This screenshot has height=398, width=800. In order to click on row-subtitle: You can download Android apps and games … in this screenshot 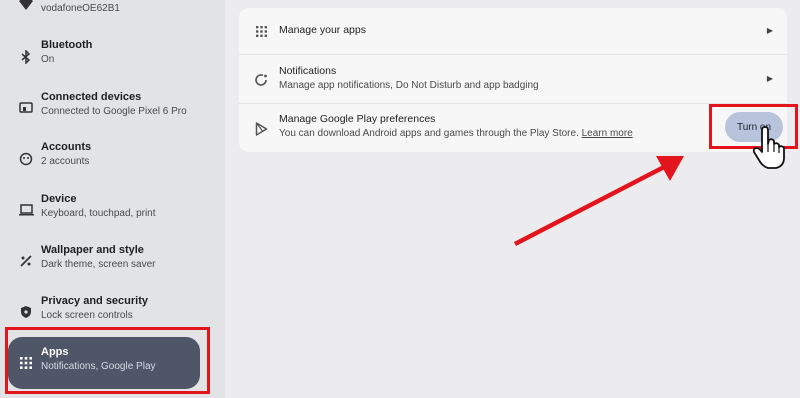, I will do `click(456, 133)`.